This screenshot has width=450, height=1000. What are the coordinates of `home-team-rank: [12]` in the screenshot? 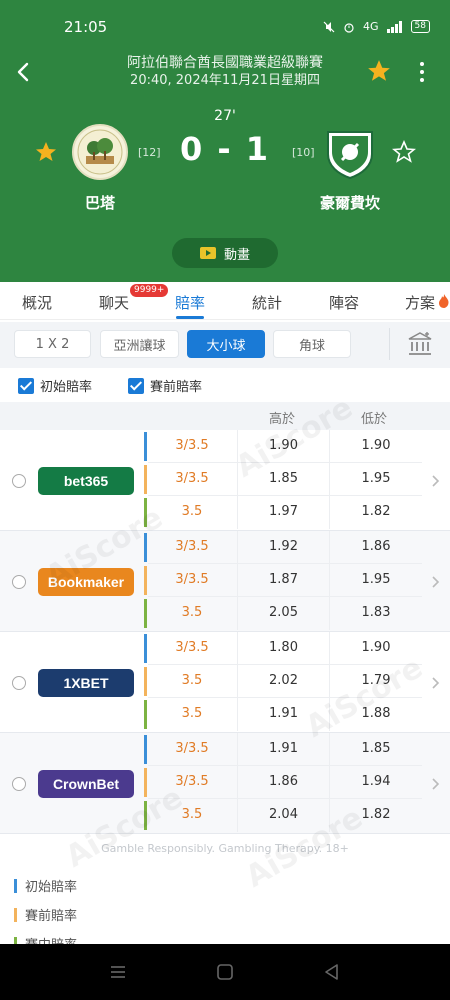 It's located at (149, 152).